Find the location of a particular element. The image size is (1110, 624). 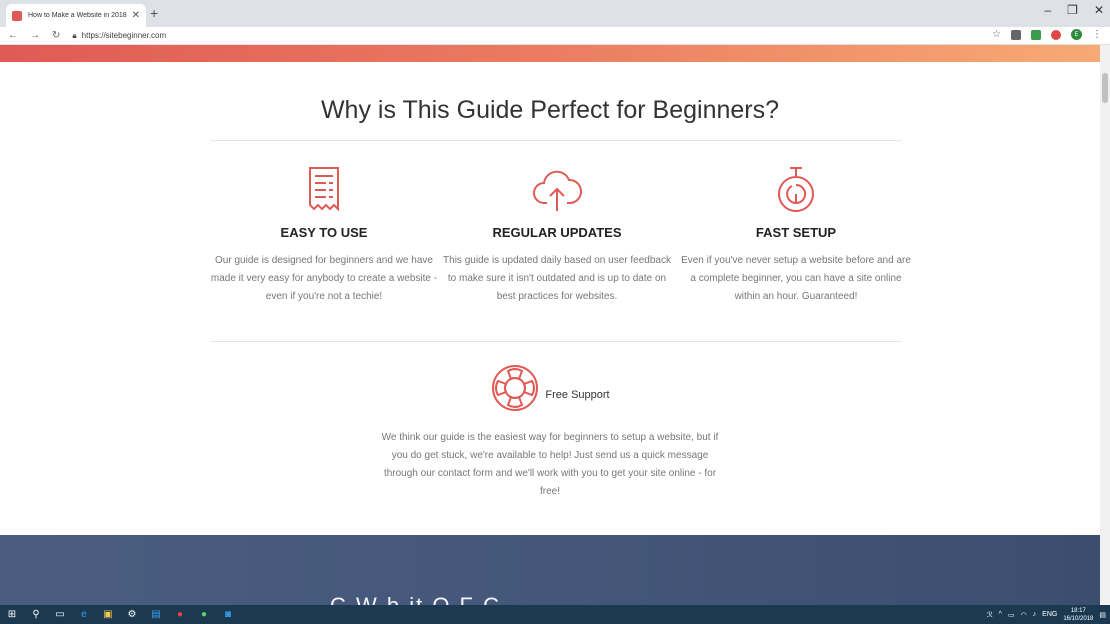

edge-browser-icon: e is located at coordinates (84, 614).